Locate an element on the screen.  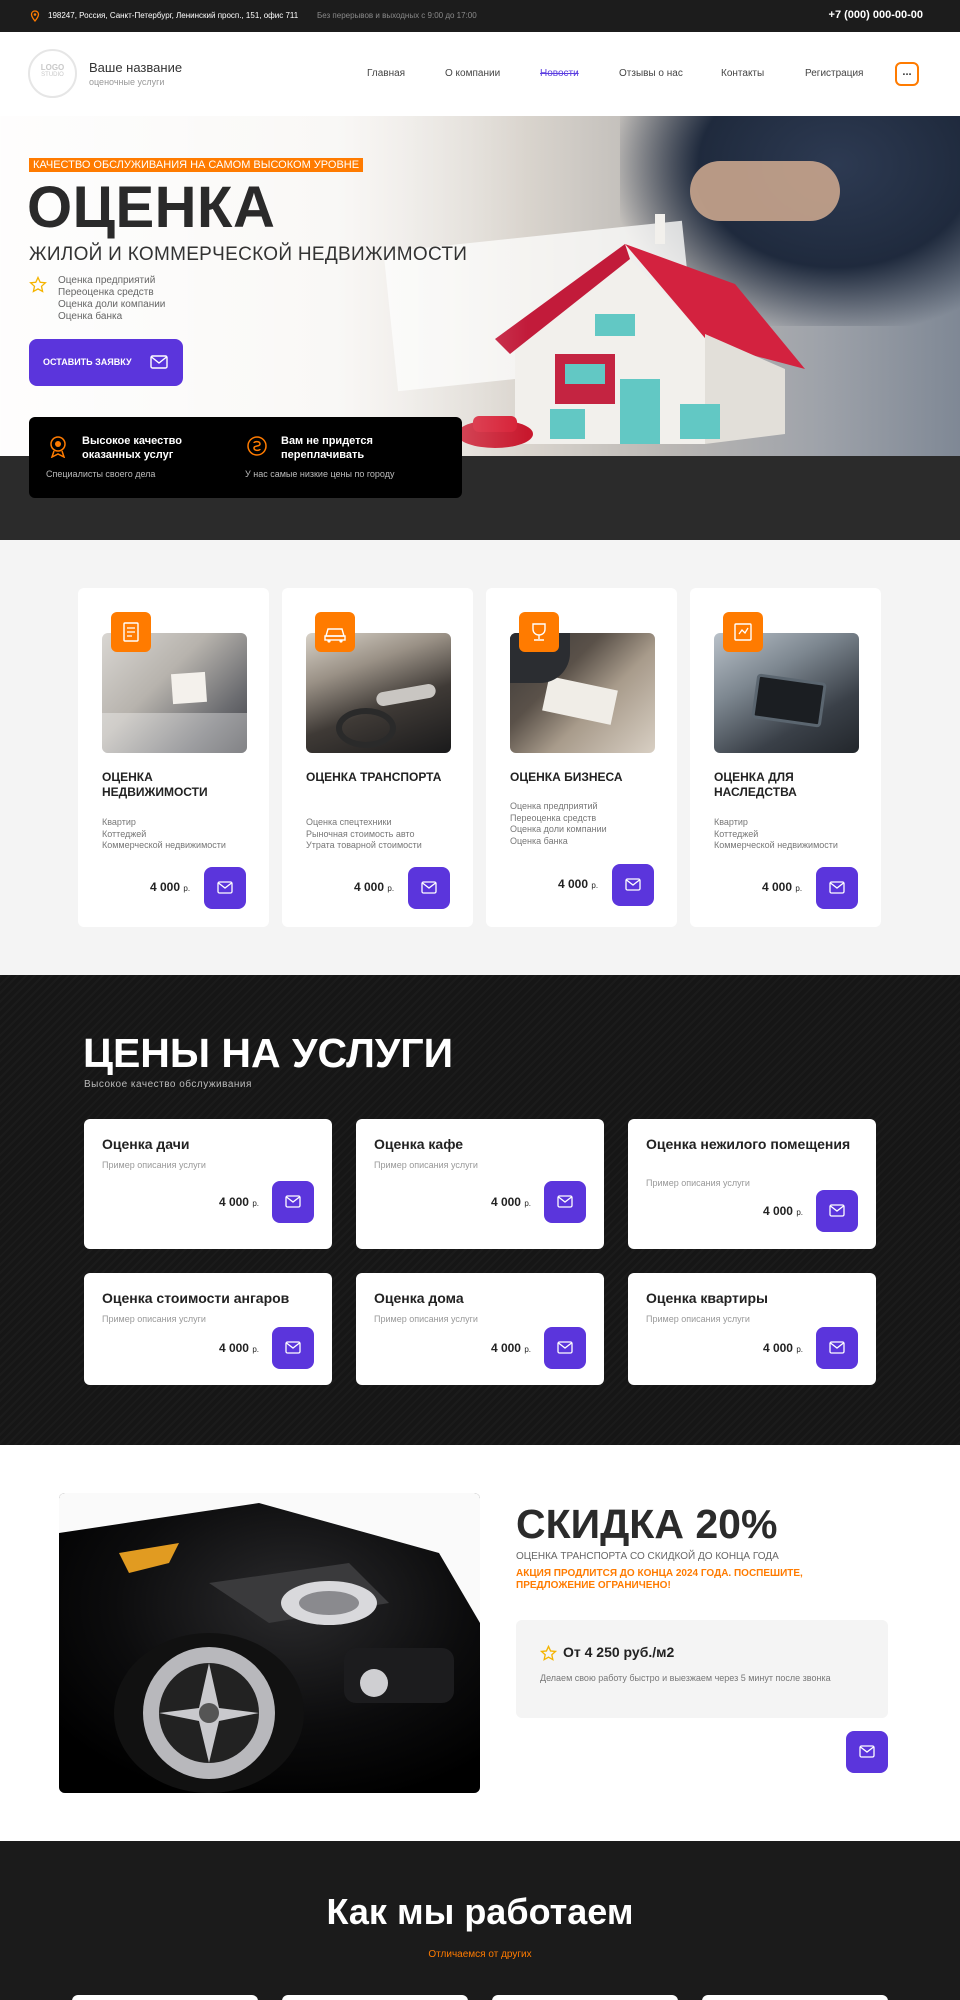
nav-item-home: Главная is located at coordinates (386, 73).